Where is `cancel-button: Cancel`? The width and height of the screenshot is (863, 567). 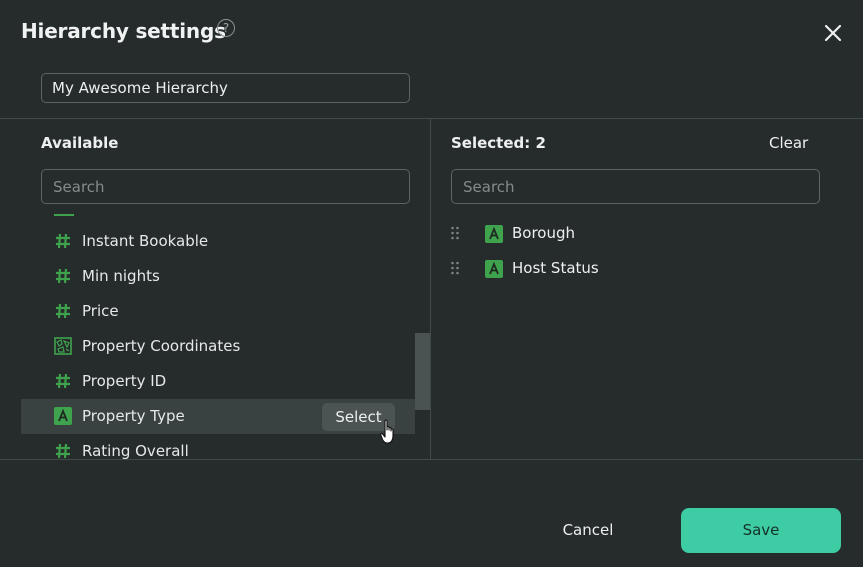 cancel-button: Cancel is located at coordinates (588, 530).